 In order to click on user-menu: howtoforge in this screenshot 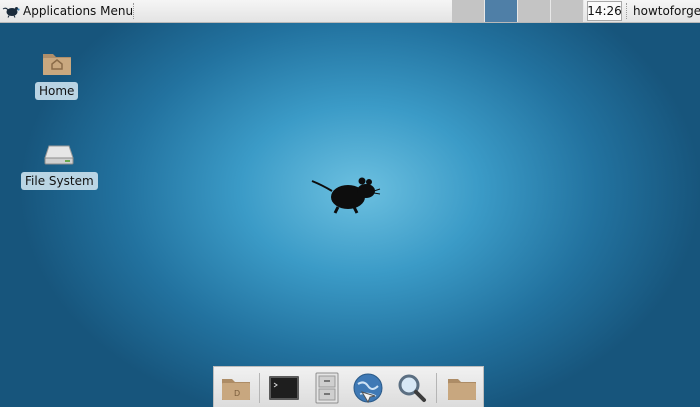, I will do `click(666, 11)`.